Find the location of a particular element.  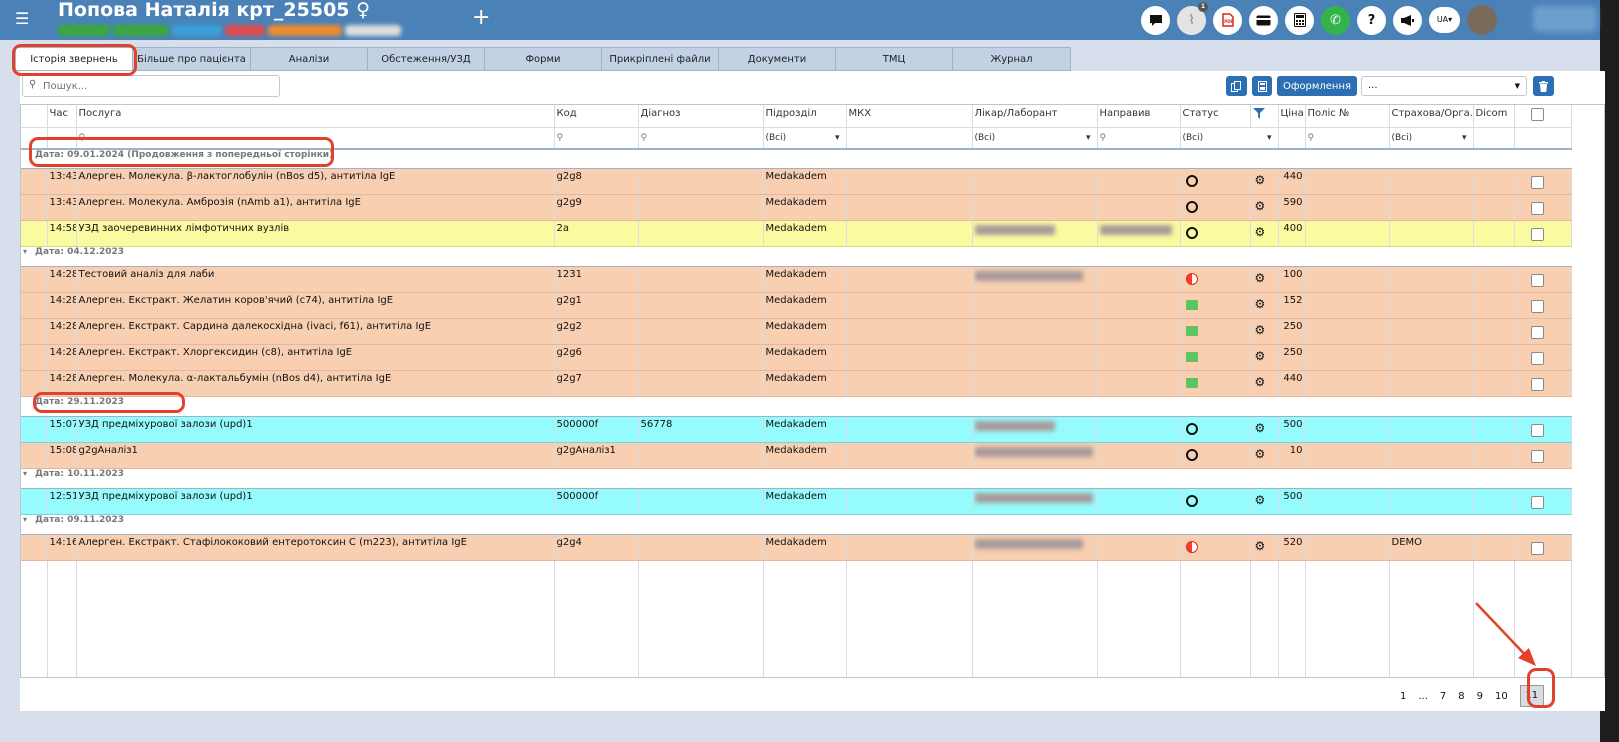

annotation-arrow is located at coordinates (1505, 634).